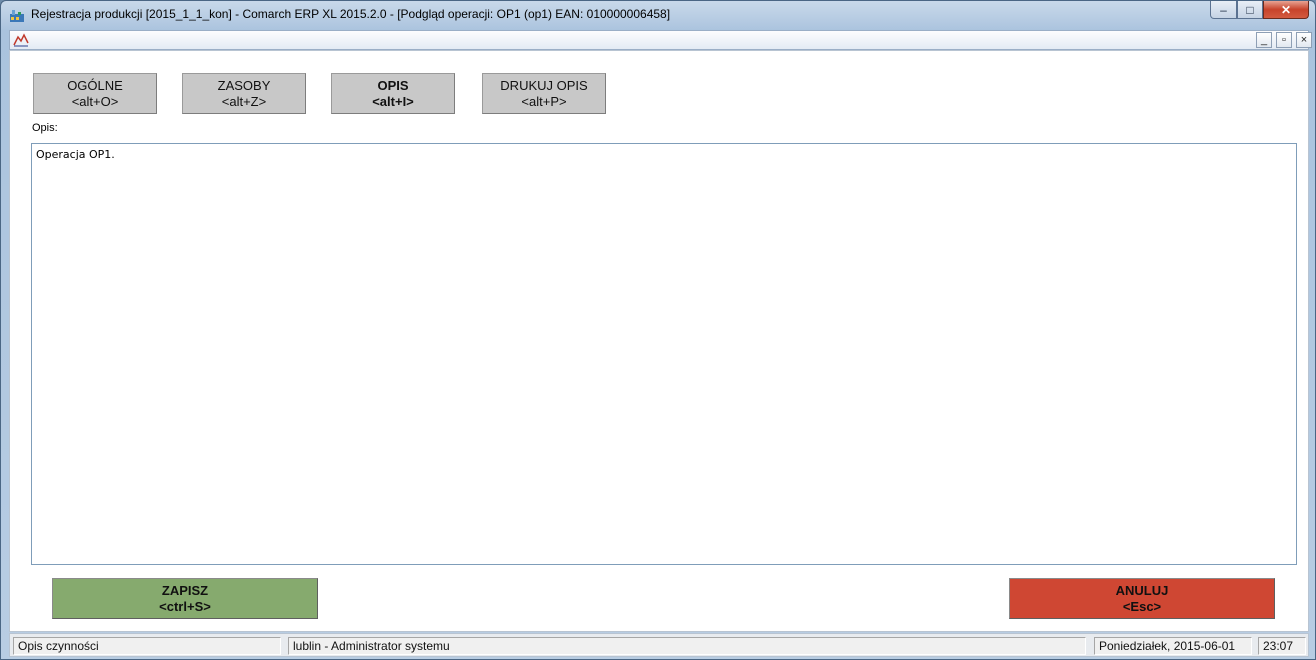  I want to click on cancel-shortcut: <Esc>, so click(1142, 606).